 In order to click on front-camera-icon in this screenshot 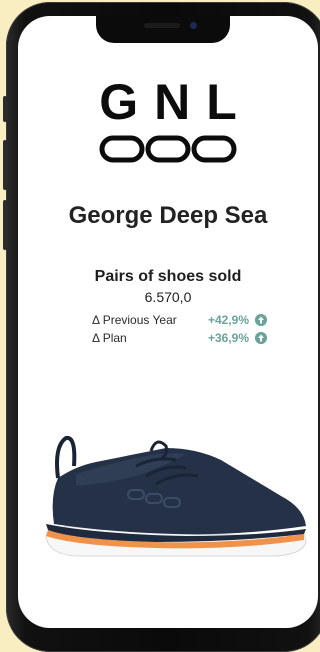, I will do `click(193, 25)`.